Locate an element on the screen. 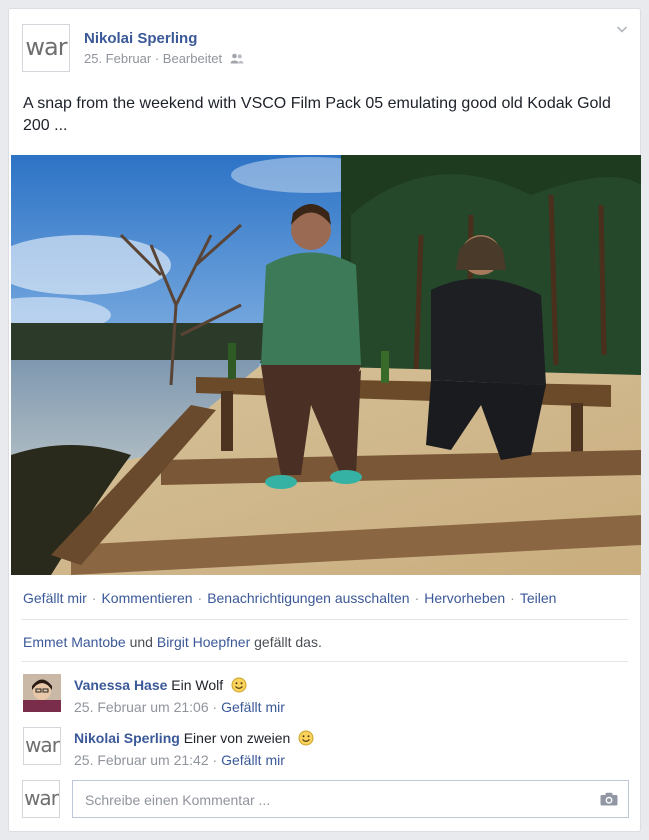 This screenshot has height=840, width=649. comment-author: Vanessa Hase is located at coordinates (120, 685).